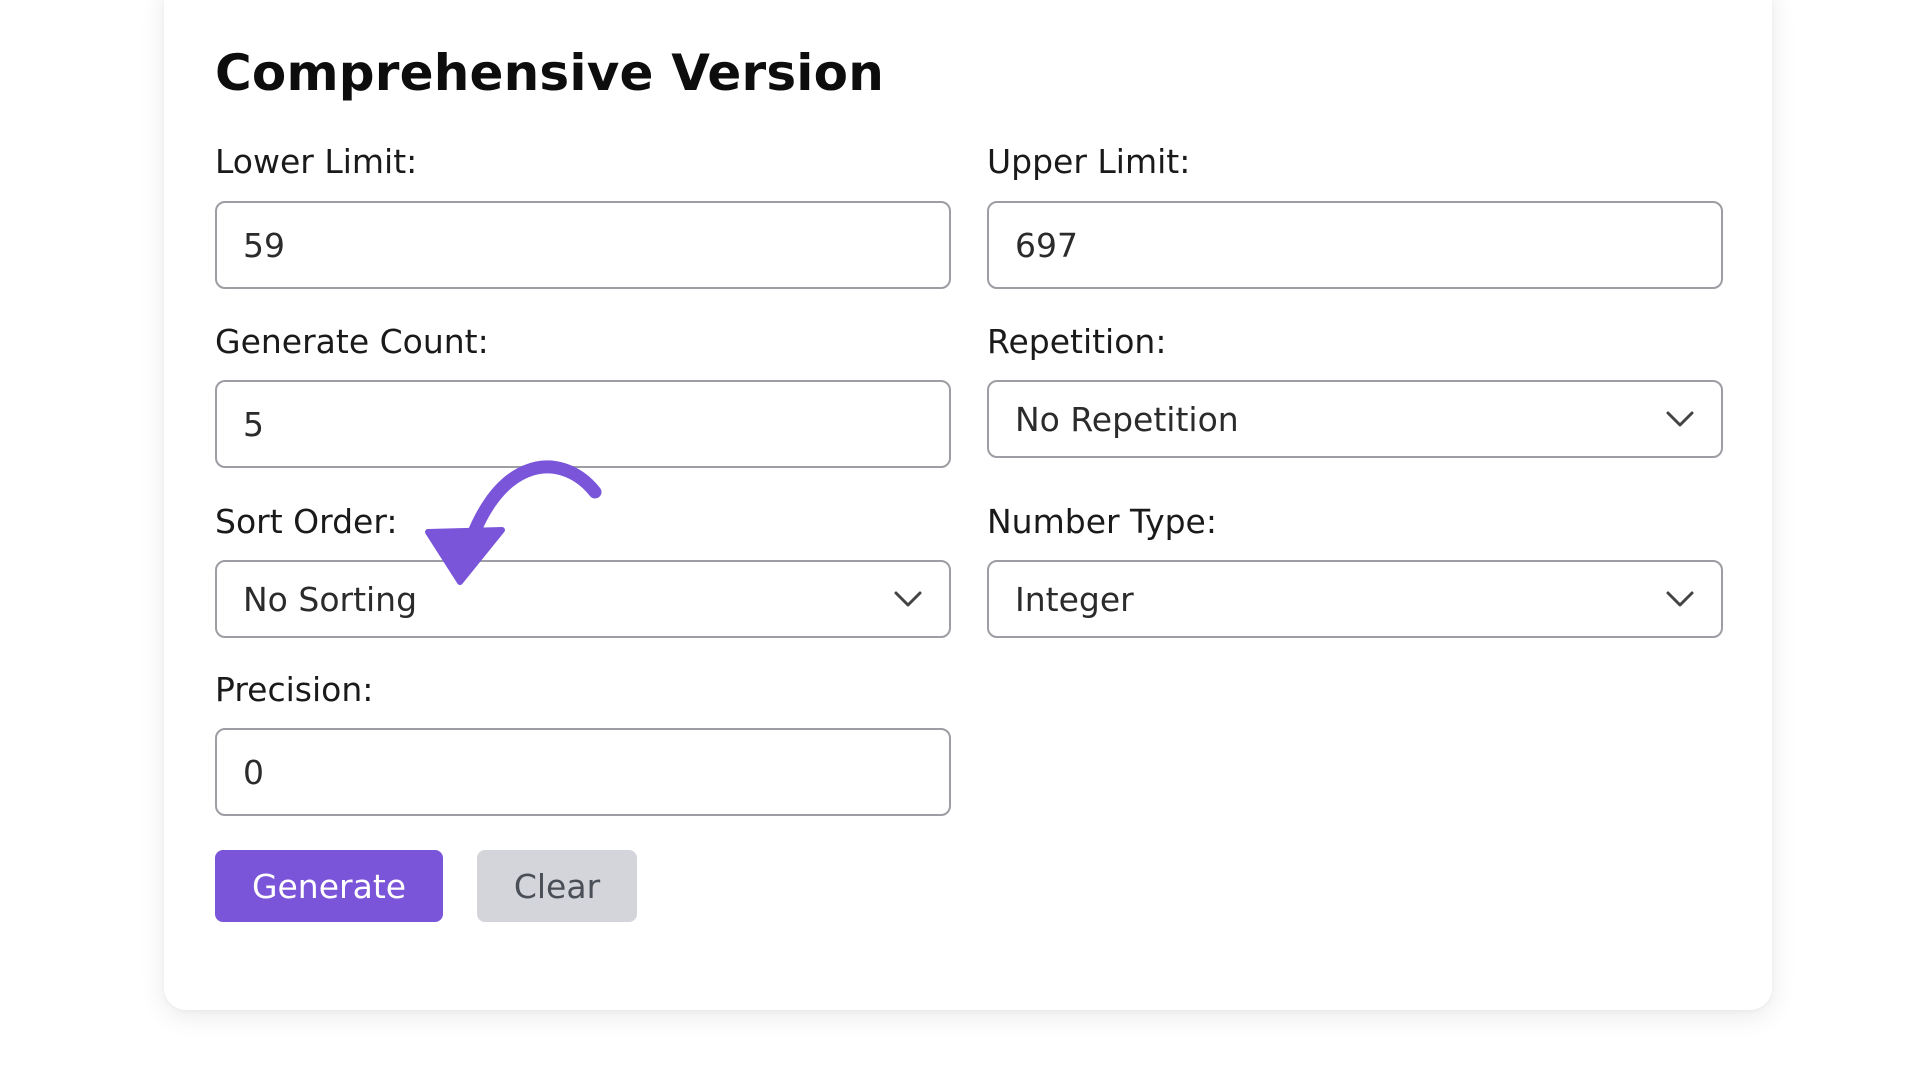 Image resolution: width=1920 pixels, height=1080 pixels. I want to click on precision-label: Precision:, so click(294, 689).